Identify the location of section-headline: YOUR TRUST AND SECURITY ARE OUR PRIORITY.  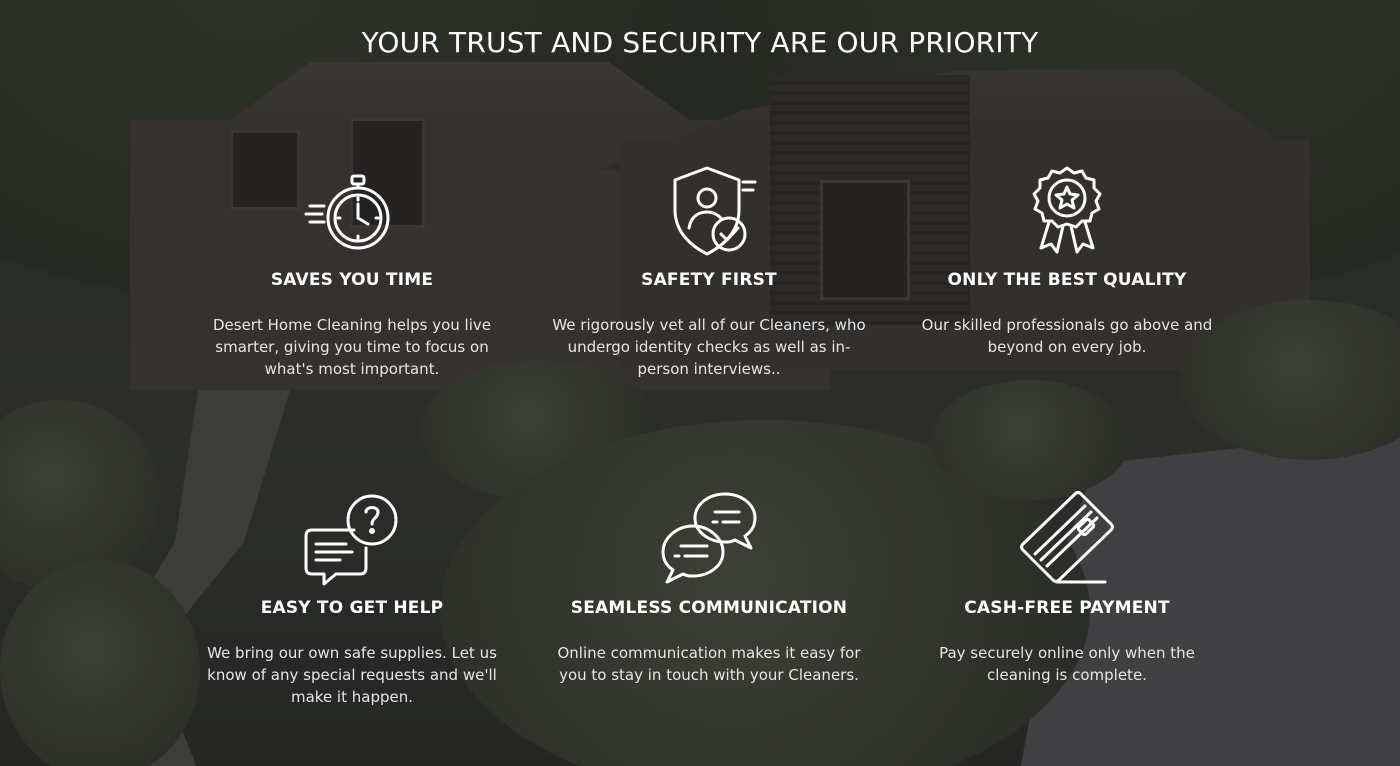
(700, 42).